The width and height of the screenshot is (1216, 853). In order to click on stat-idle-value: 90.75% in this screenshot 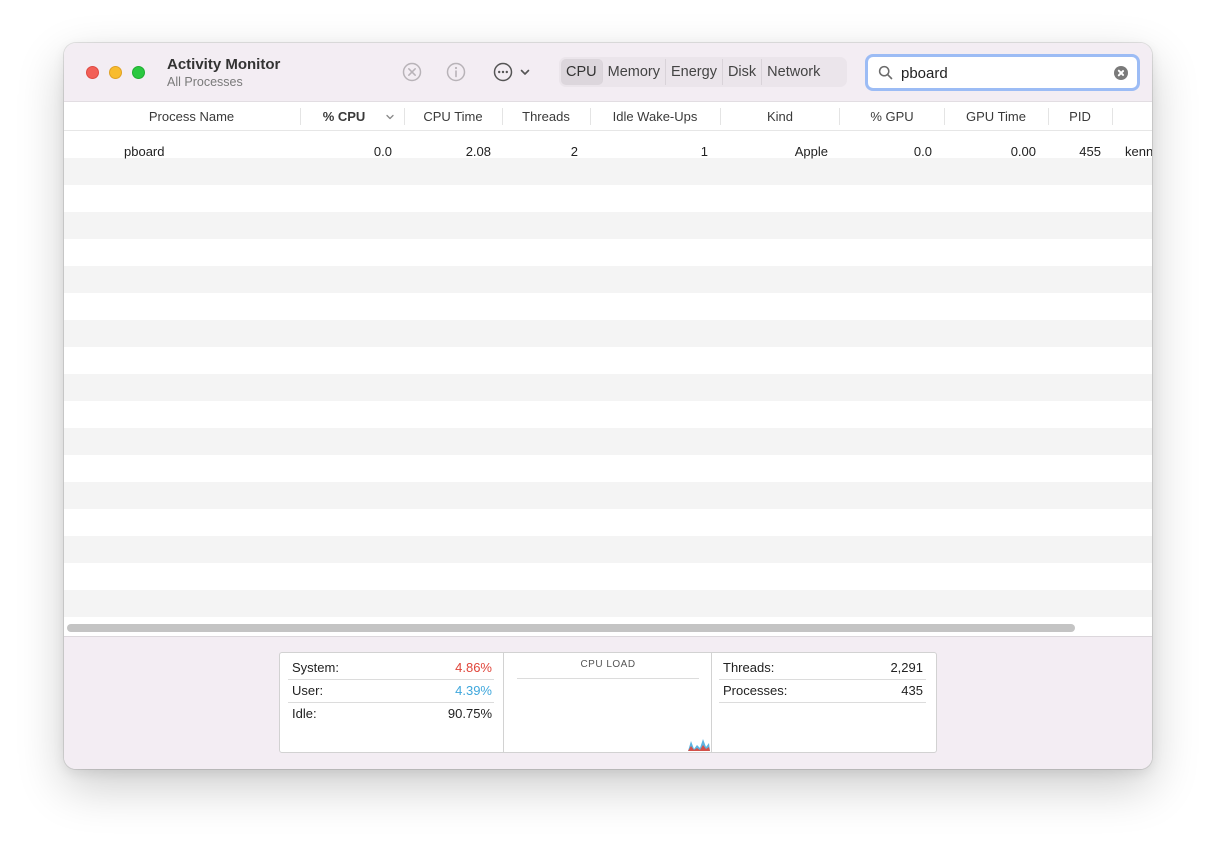, I will do `click(469, 713)`.